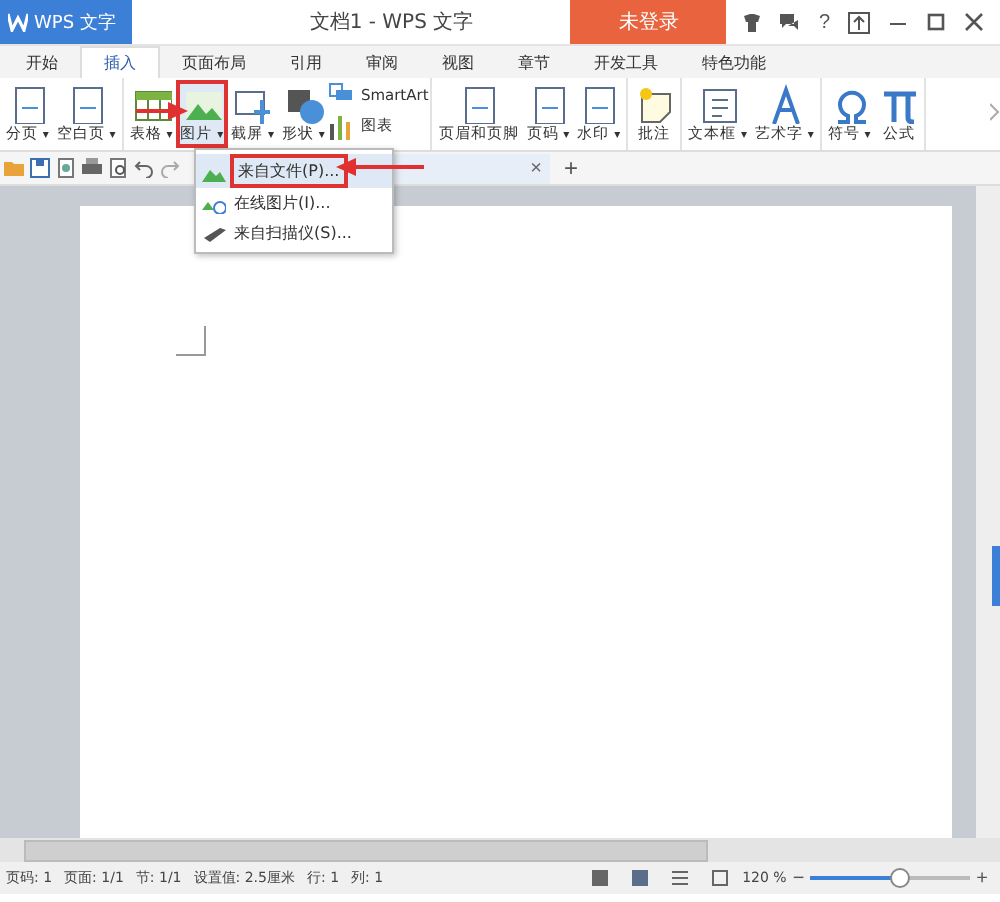 The image size is (1000, 902). Describe the element at coordinates (824, 22) in the screenshot. I see `help-button: ?` at that location.